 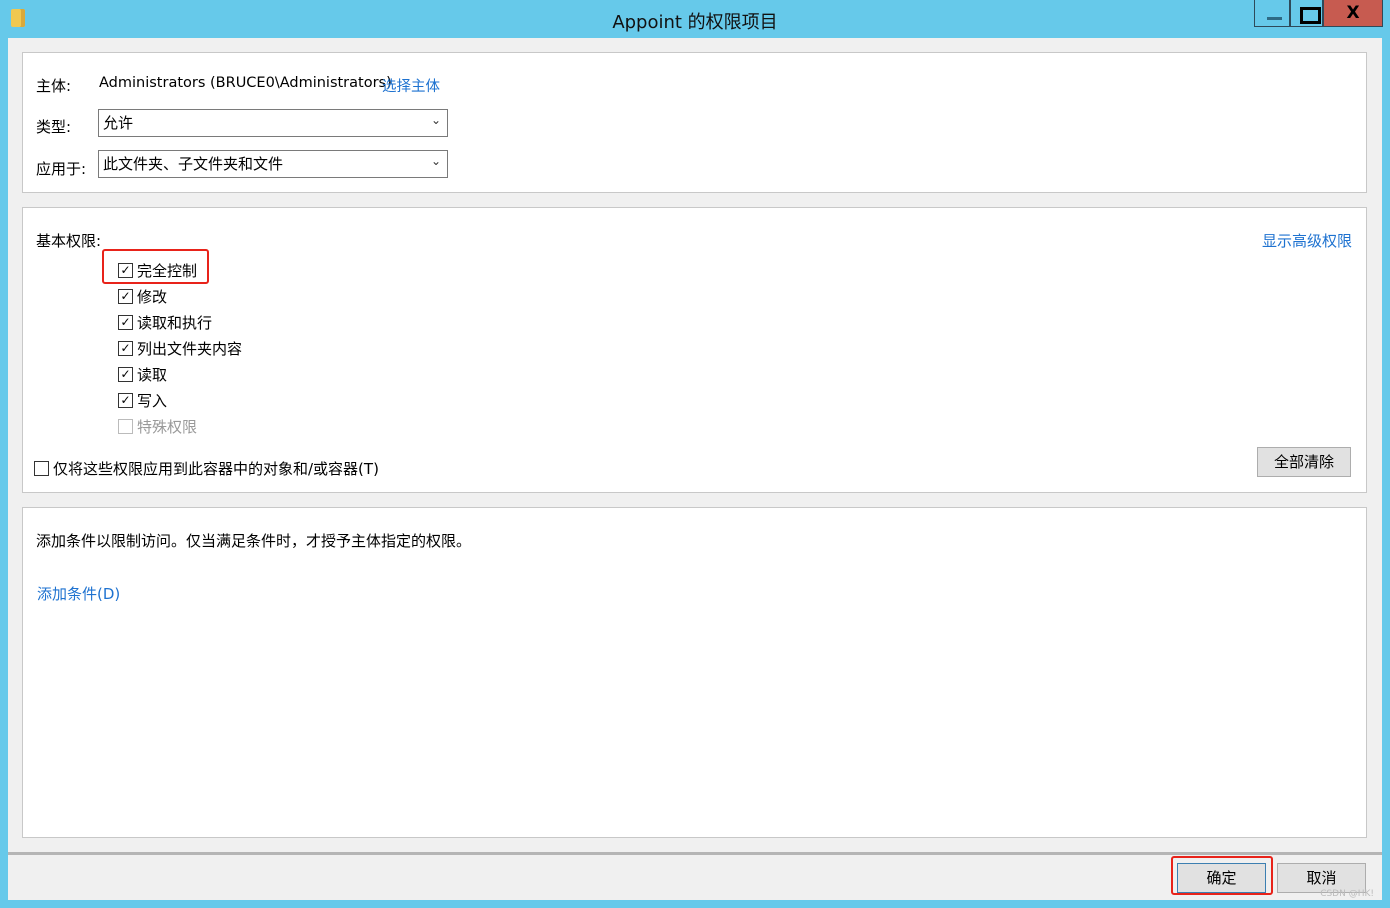 What do you see at coordinates (216, 469) in the screenshot?
I see `container-only-label: 仅将这些权限应用到此容器中的对象和/或容器(T)` at bounding box center [216, 469].